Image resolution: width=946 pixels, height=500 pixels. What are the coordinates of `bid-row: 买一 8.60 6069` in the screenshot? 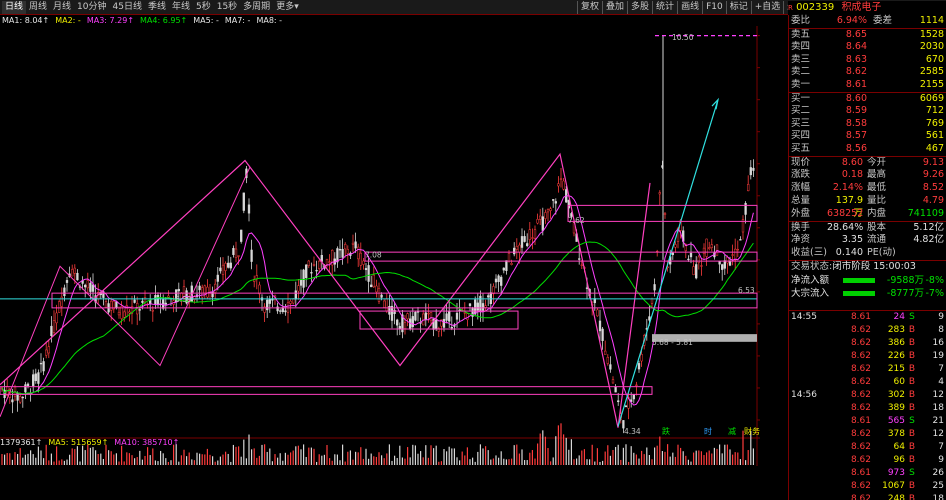 It's located at (867, 99).